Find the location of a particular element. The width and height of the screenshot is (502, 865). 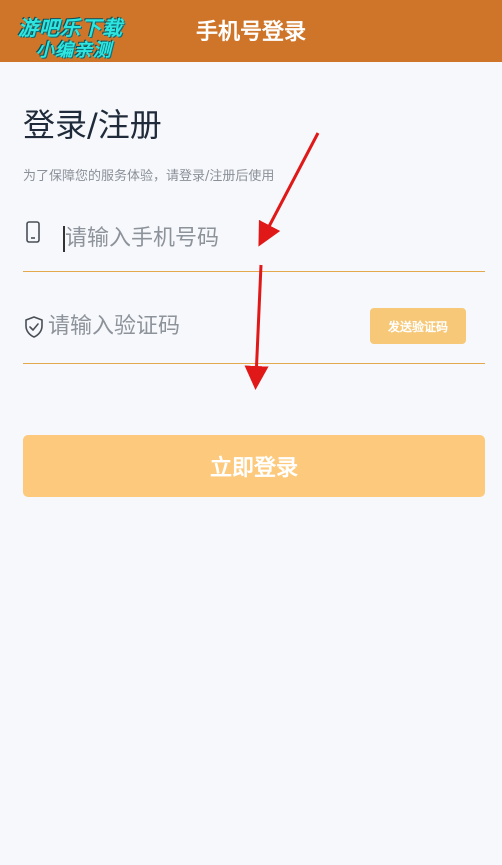

verification-code-field: 发送验证码 is located at coordinates (254, 332).